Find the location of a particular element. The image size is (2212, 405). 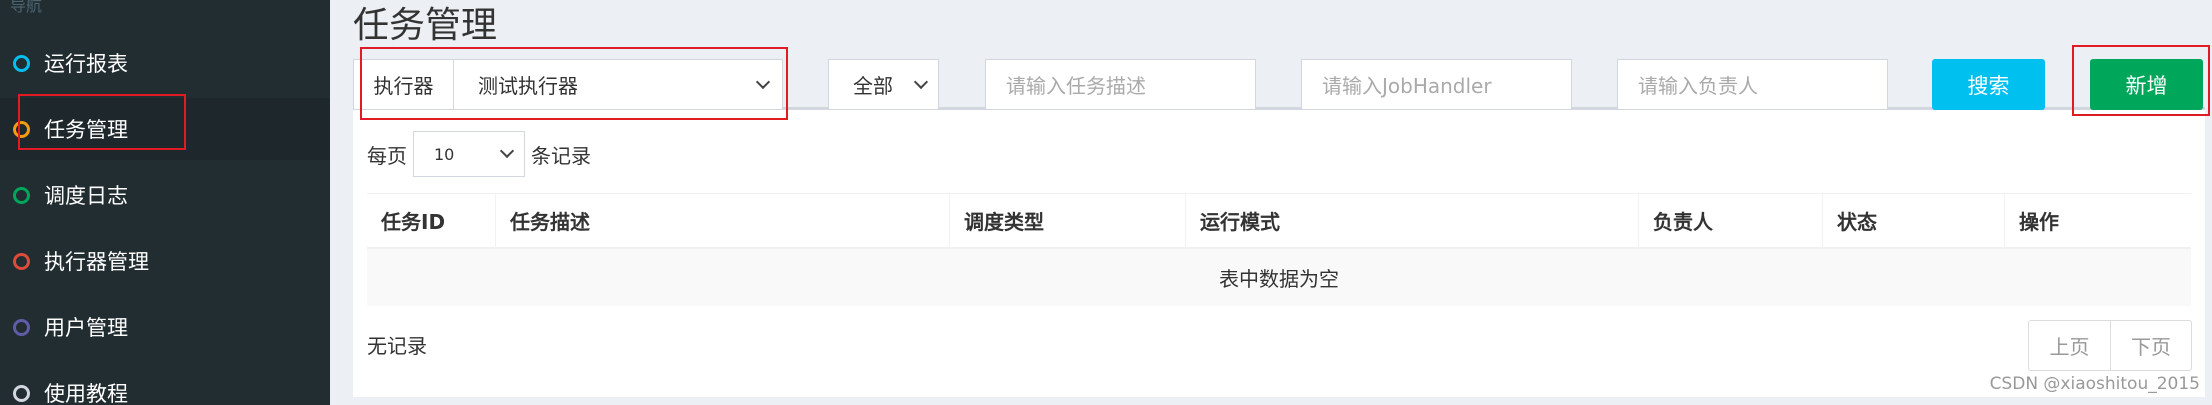

sidebar-item-label: 用户管理 is located at coordinates (86, 328).